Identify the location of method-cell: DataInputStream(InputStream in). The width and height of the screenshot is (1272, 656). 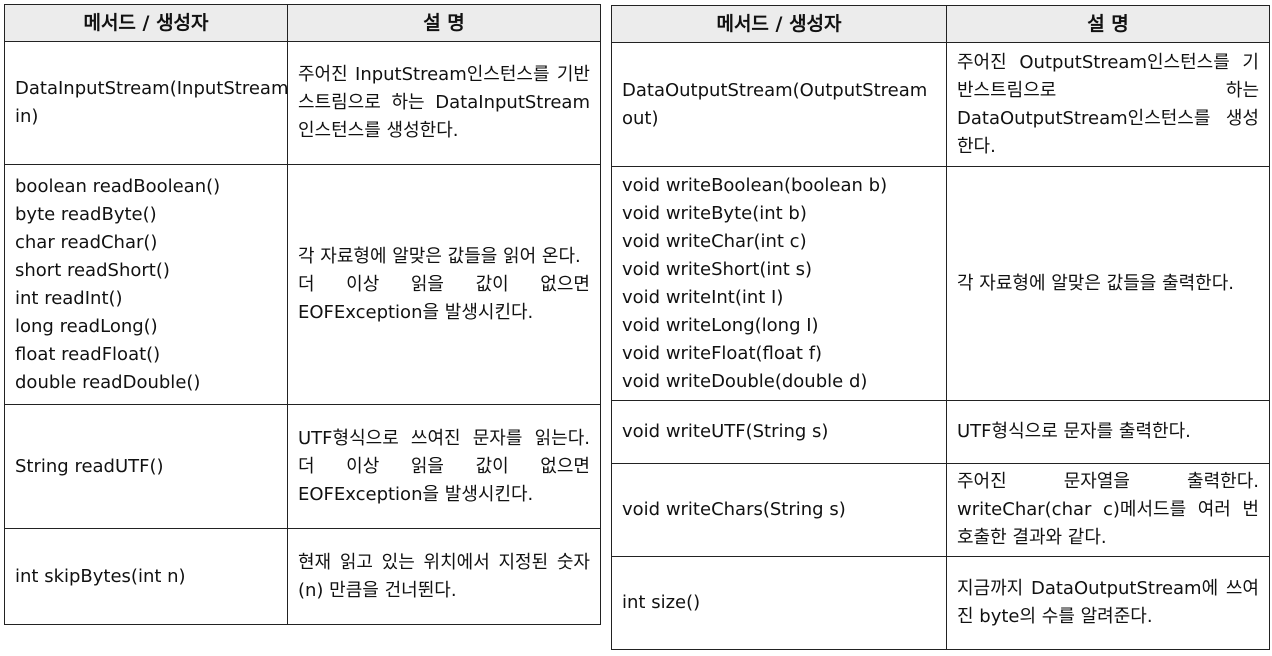
(146, 103).